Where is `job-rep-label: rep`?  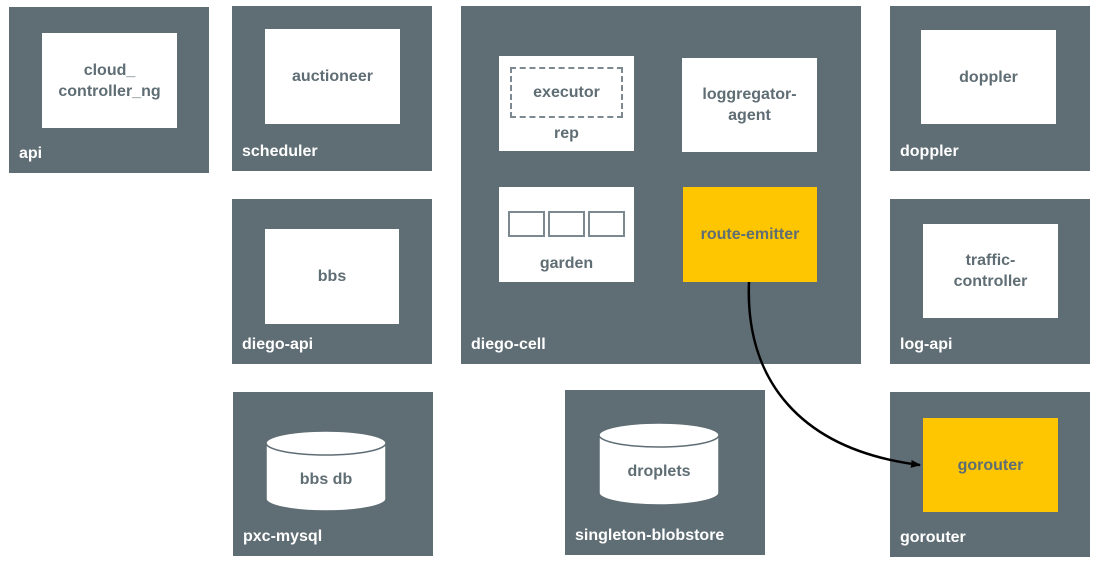
job-rep-label: rep is located at coordinates (566, 133).